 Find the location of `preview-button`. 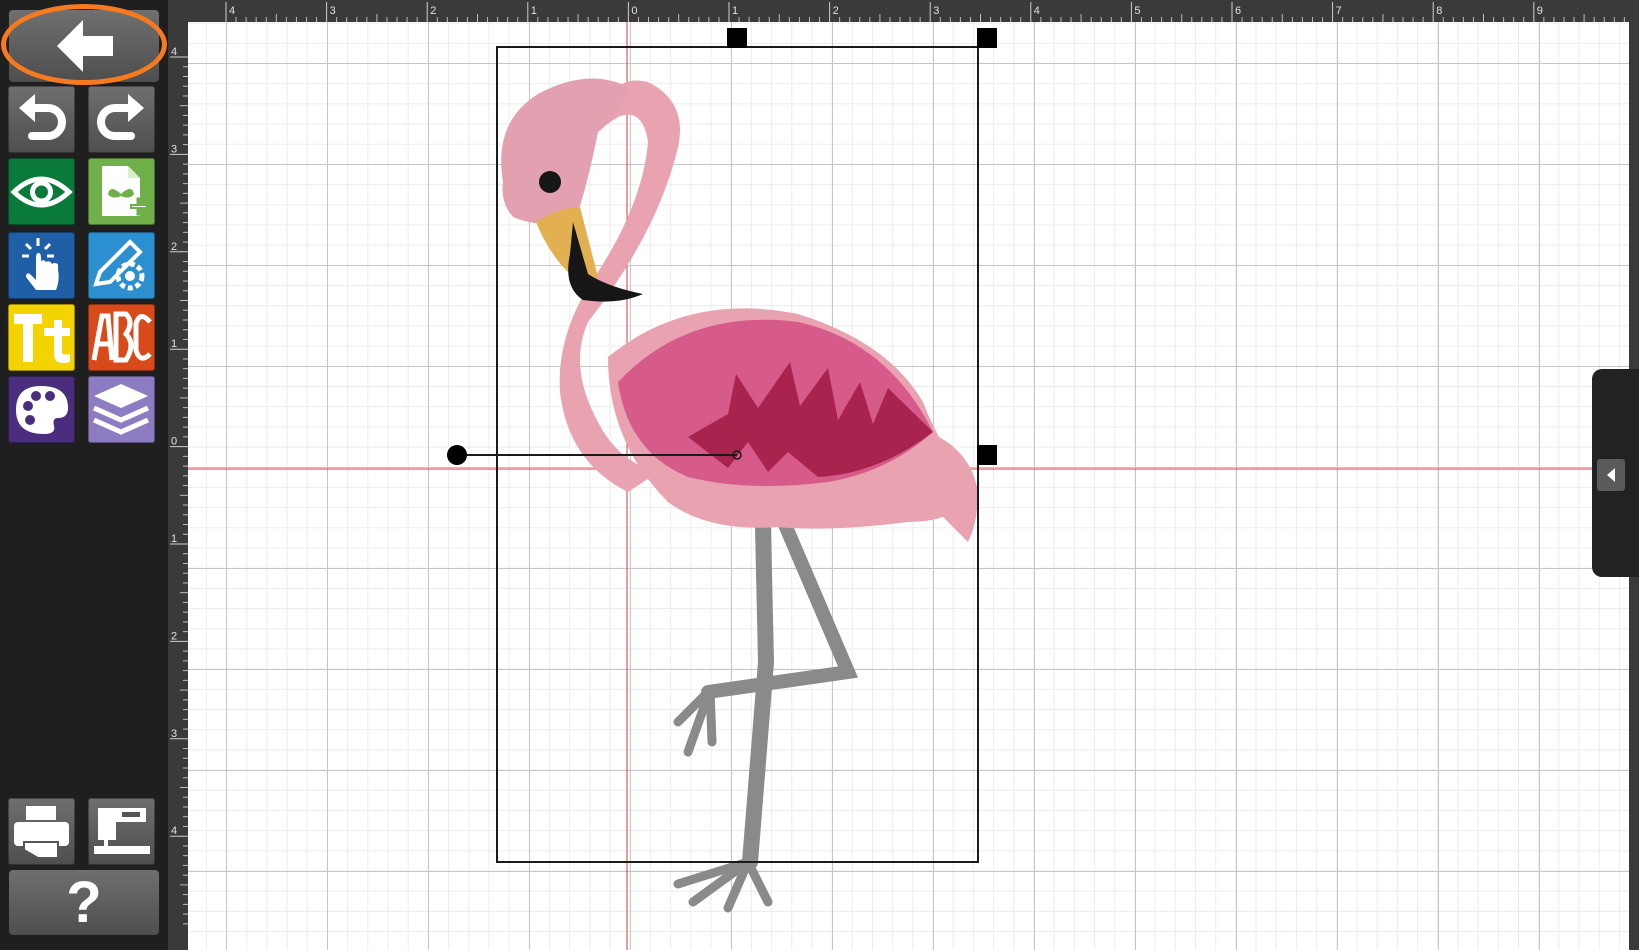

preview-button is located at coordinates (41, 191).